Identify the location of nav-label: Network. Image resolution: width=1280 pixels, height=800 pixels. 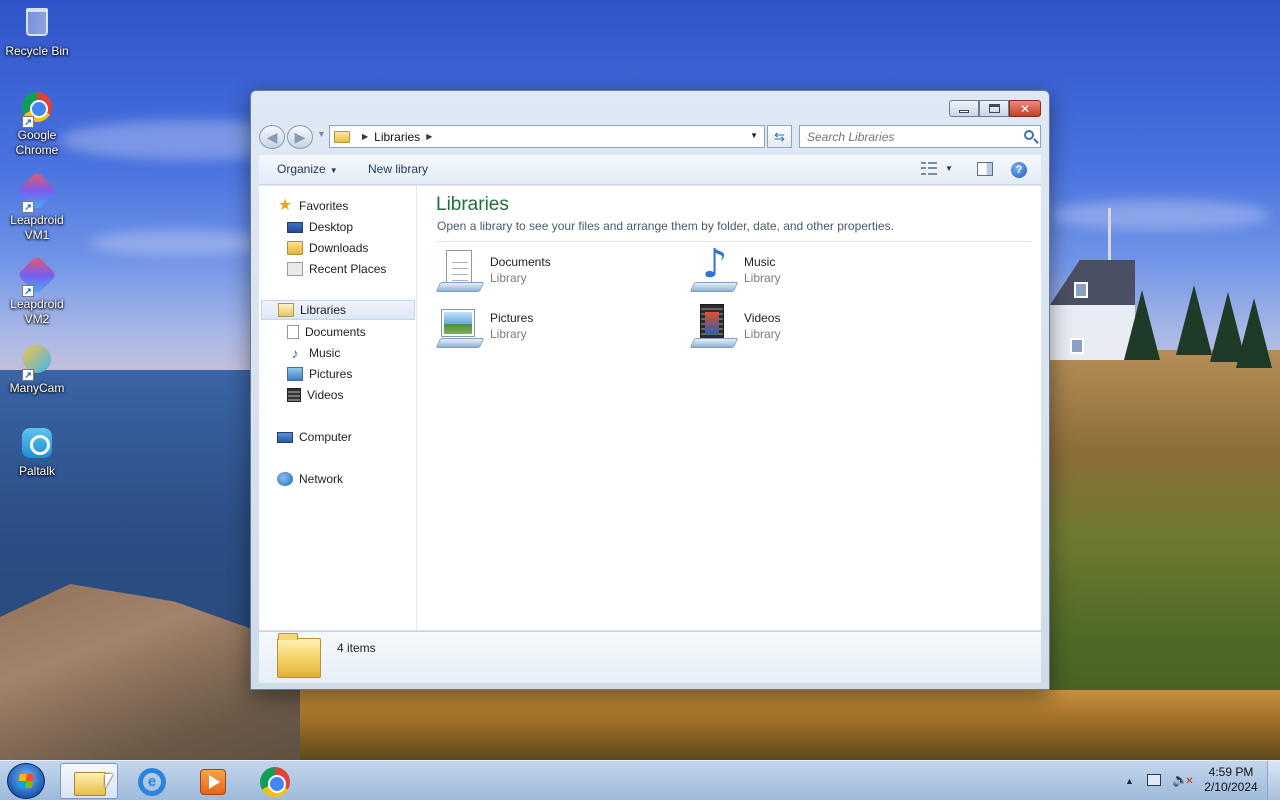
(321, 479).